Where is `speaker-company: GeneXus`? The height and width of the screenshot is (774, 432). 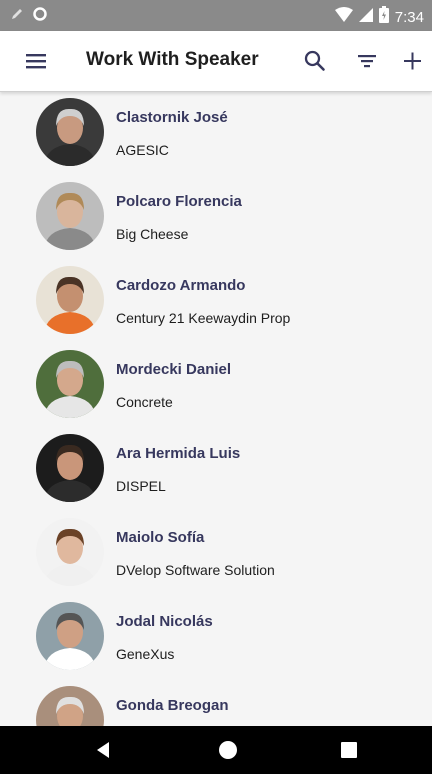
speaker-company: GeneXus is located at coordinates (145, 654).